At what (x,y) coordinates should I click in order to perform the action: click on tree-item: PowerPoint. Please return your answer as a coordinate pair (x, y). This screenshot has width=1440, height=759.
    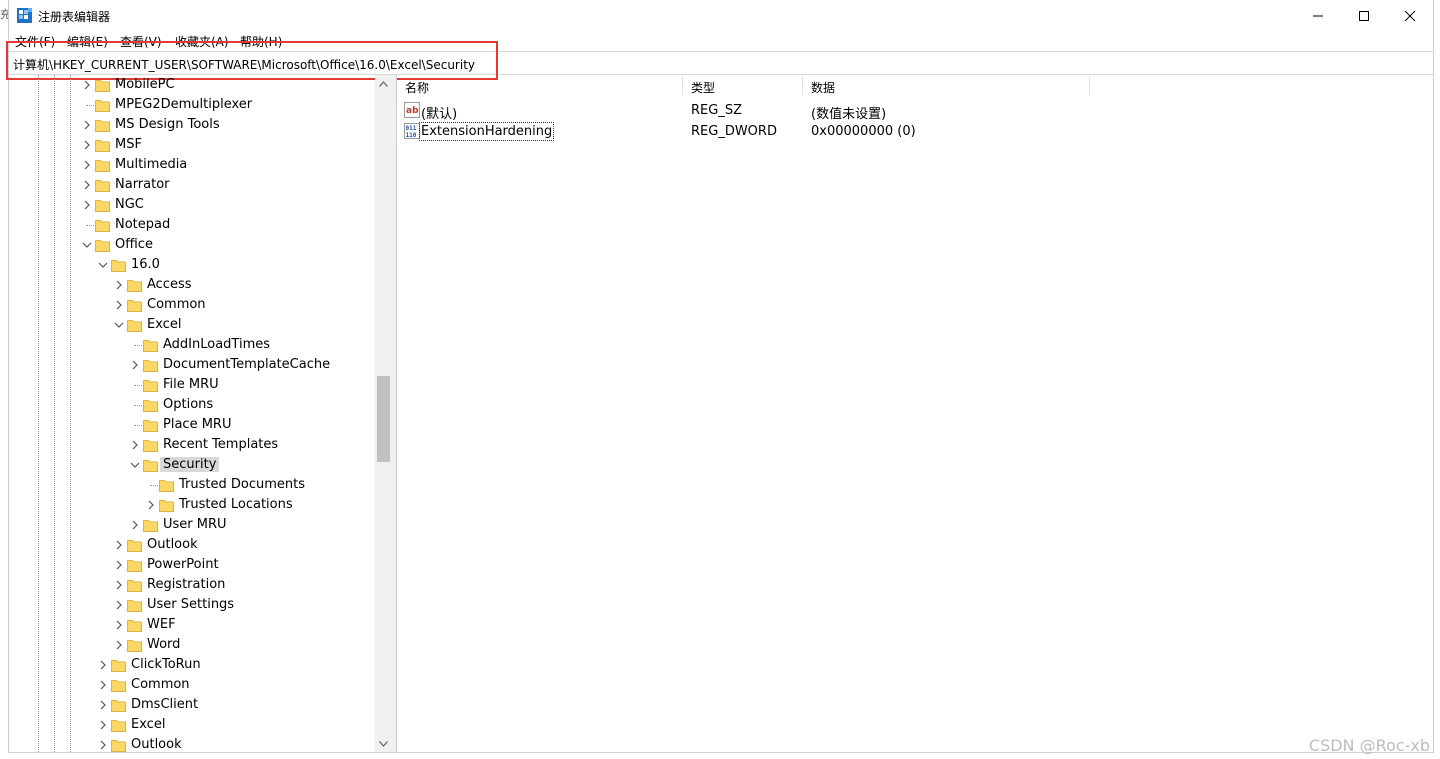
    Looking at the image, I should click on (192, 565).